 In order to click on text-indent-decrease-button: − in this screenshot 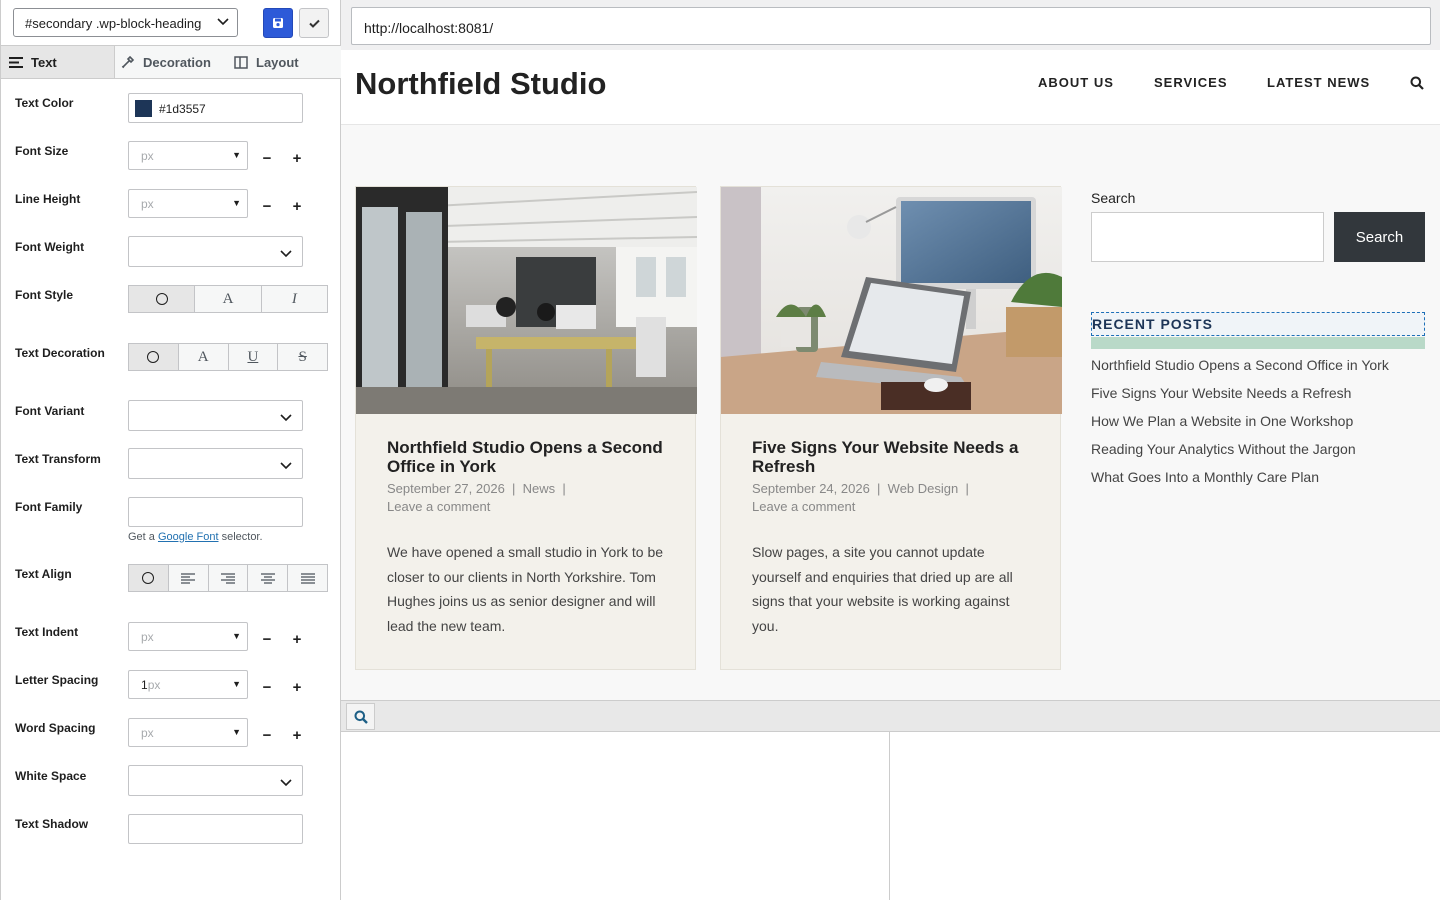, I will do `click(267, 639)`.